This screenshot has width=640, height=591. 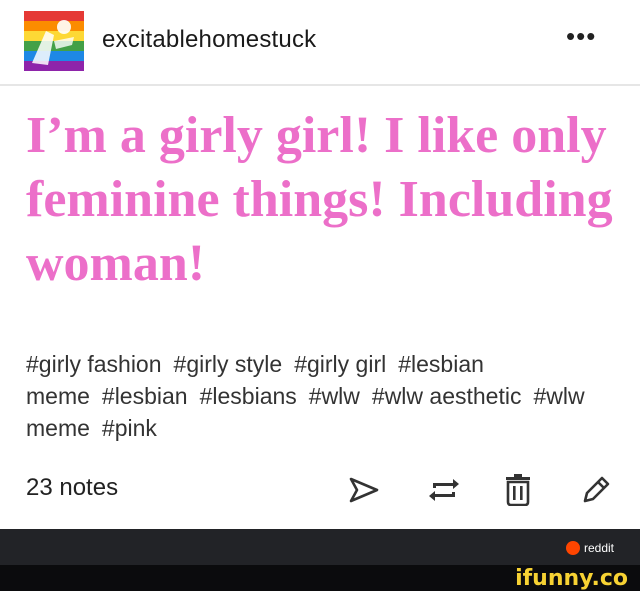 What do you see at coordinates (581, 36) in the screenshot?
I see `ellipsis-icon: •••` at bounding box center [581, 36].